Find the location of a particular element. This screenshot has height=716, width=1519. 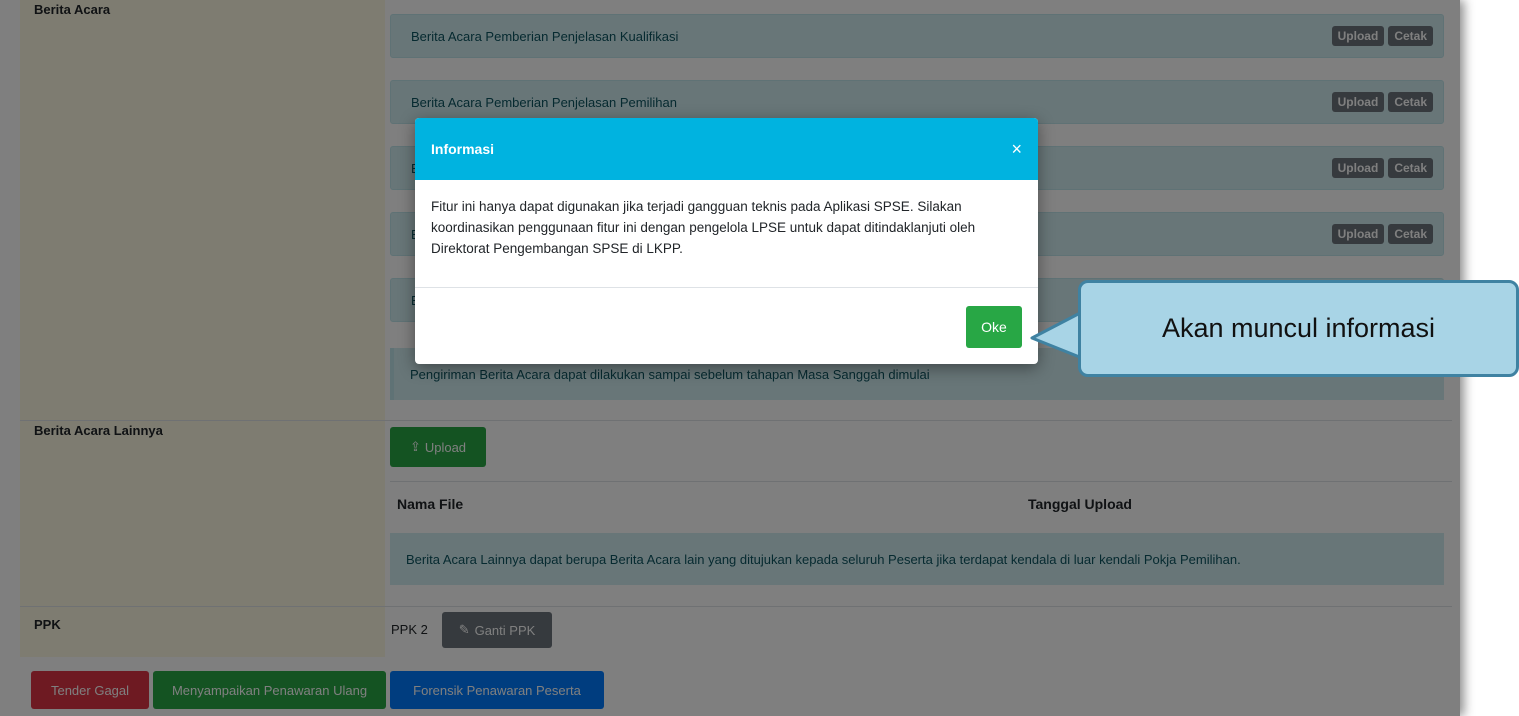

modal-footer: Oke is located at coordinates (994, 327).